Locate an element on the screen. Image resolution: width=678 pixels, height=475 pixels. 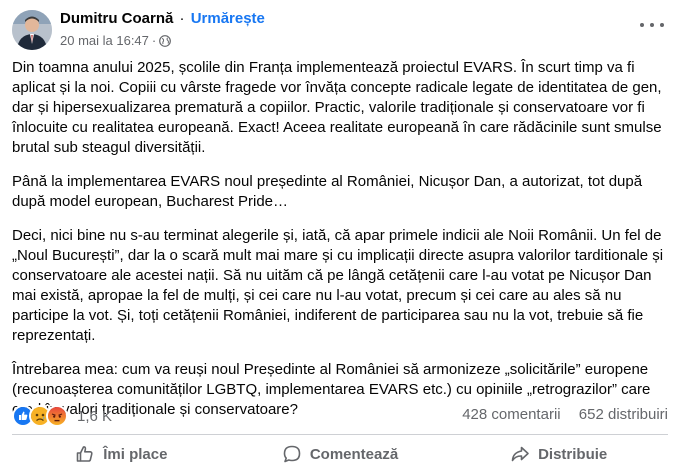
author-line: Dumitru Coarnă · Urmărește is located at coordinates (162, 18).